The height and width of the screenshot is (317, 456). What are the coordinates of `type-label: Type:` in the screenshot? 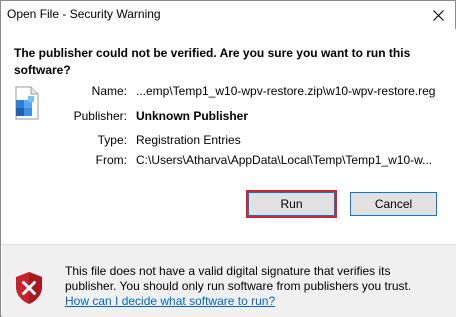 It's located at (112, 140).